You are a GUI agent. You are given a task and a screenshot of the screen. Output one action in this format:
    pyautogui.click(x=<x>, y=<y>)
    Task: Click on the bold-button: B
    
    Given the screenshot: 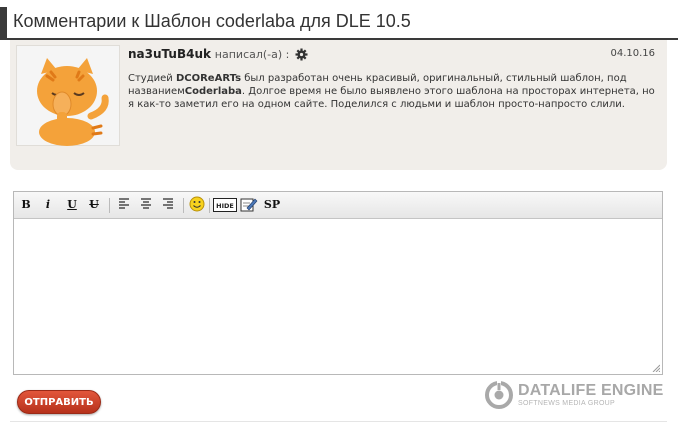 What is the action you would take?
    pyautogui.click(x=26, y=205)
    